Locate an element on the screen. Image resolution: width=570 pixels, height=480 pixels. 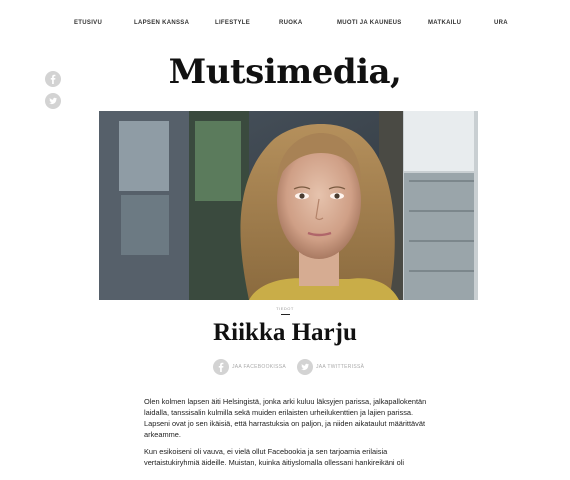
nav-item-lifestyle: LIFESTYLE is located at coordinates (232, 23).